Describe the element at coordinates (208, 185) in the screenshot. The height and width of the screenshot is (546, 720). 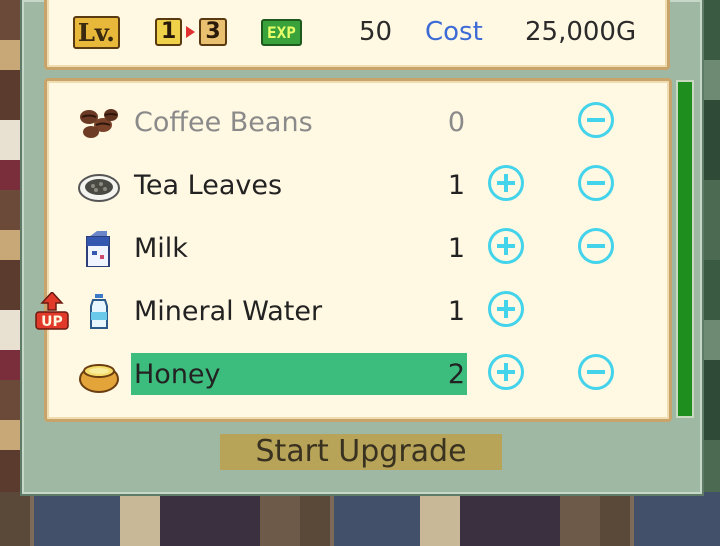
I see `item-name: Tea Leaves` at that location.